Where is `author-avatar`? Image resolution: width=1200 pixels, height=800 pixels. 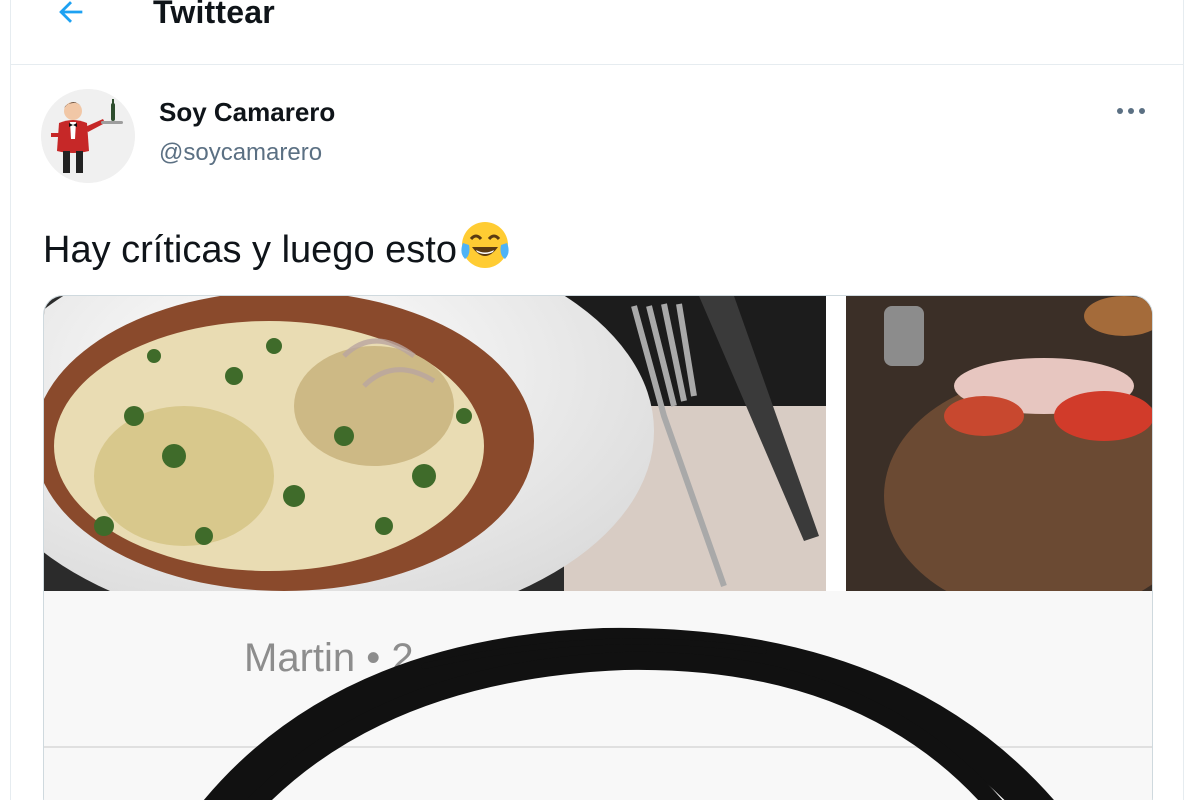 author-avatar is located at coordinates (88, 136).